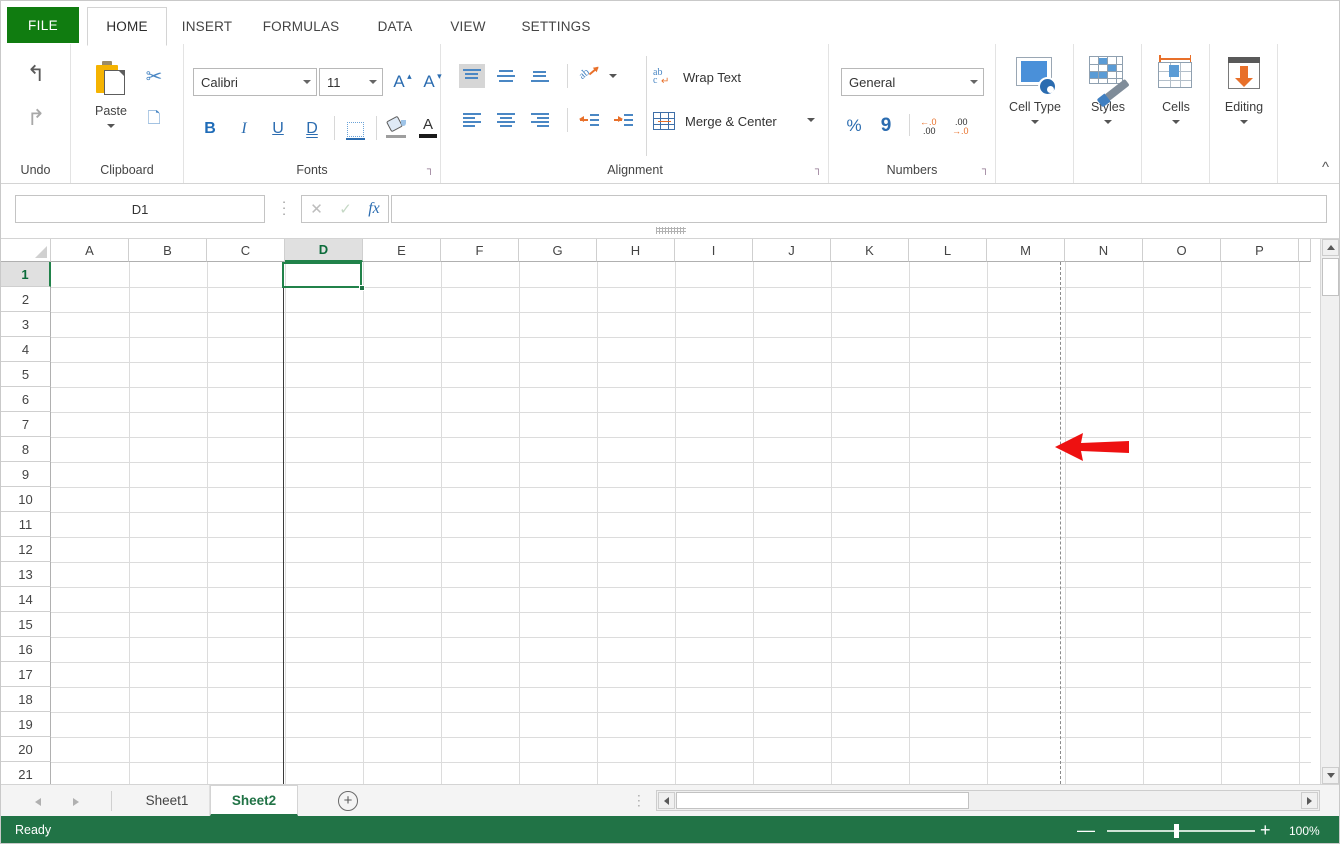 The image size is (1340, 844). Describe the element at coordinates (374, 209) in the screenshot. I see `insert-function-fx-icon: fx` at that location.